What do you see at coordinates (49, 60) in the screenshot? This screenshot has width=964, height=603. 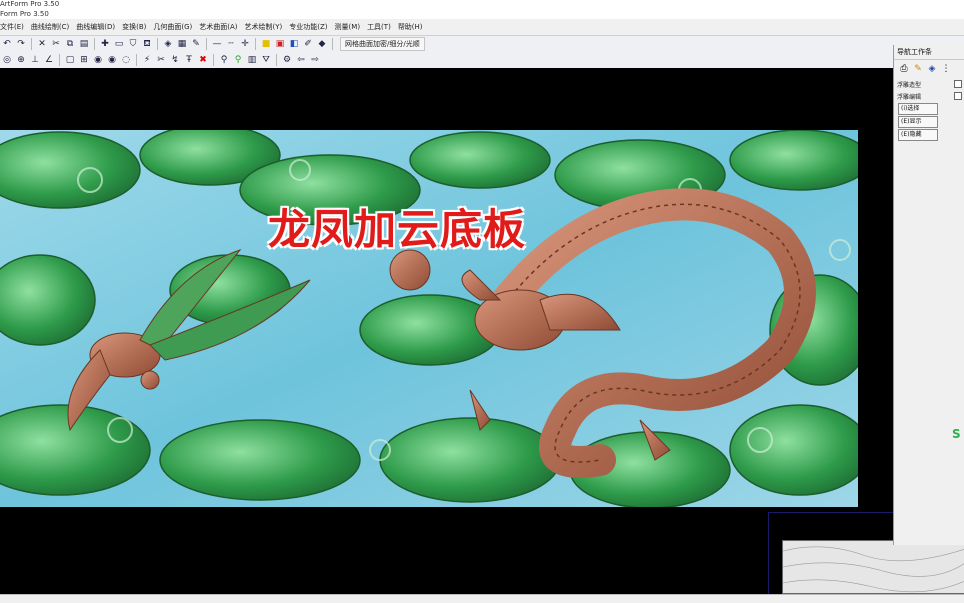 I see `angle-icon: ∠` at bounding box center [49, 60].